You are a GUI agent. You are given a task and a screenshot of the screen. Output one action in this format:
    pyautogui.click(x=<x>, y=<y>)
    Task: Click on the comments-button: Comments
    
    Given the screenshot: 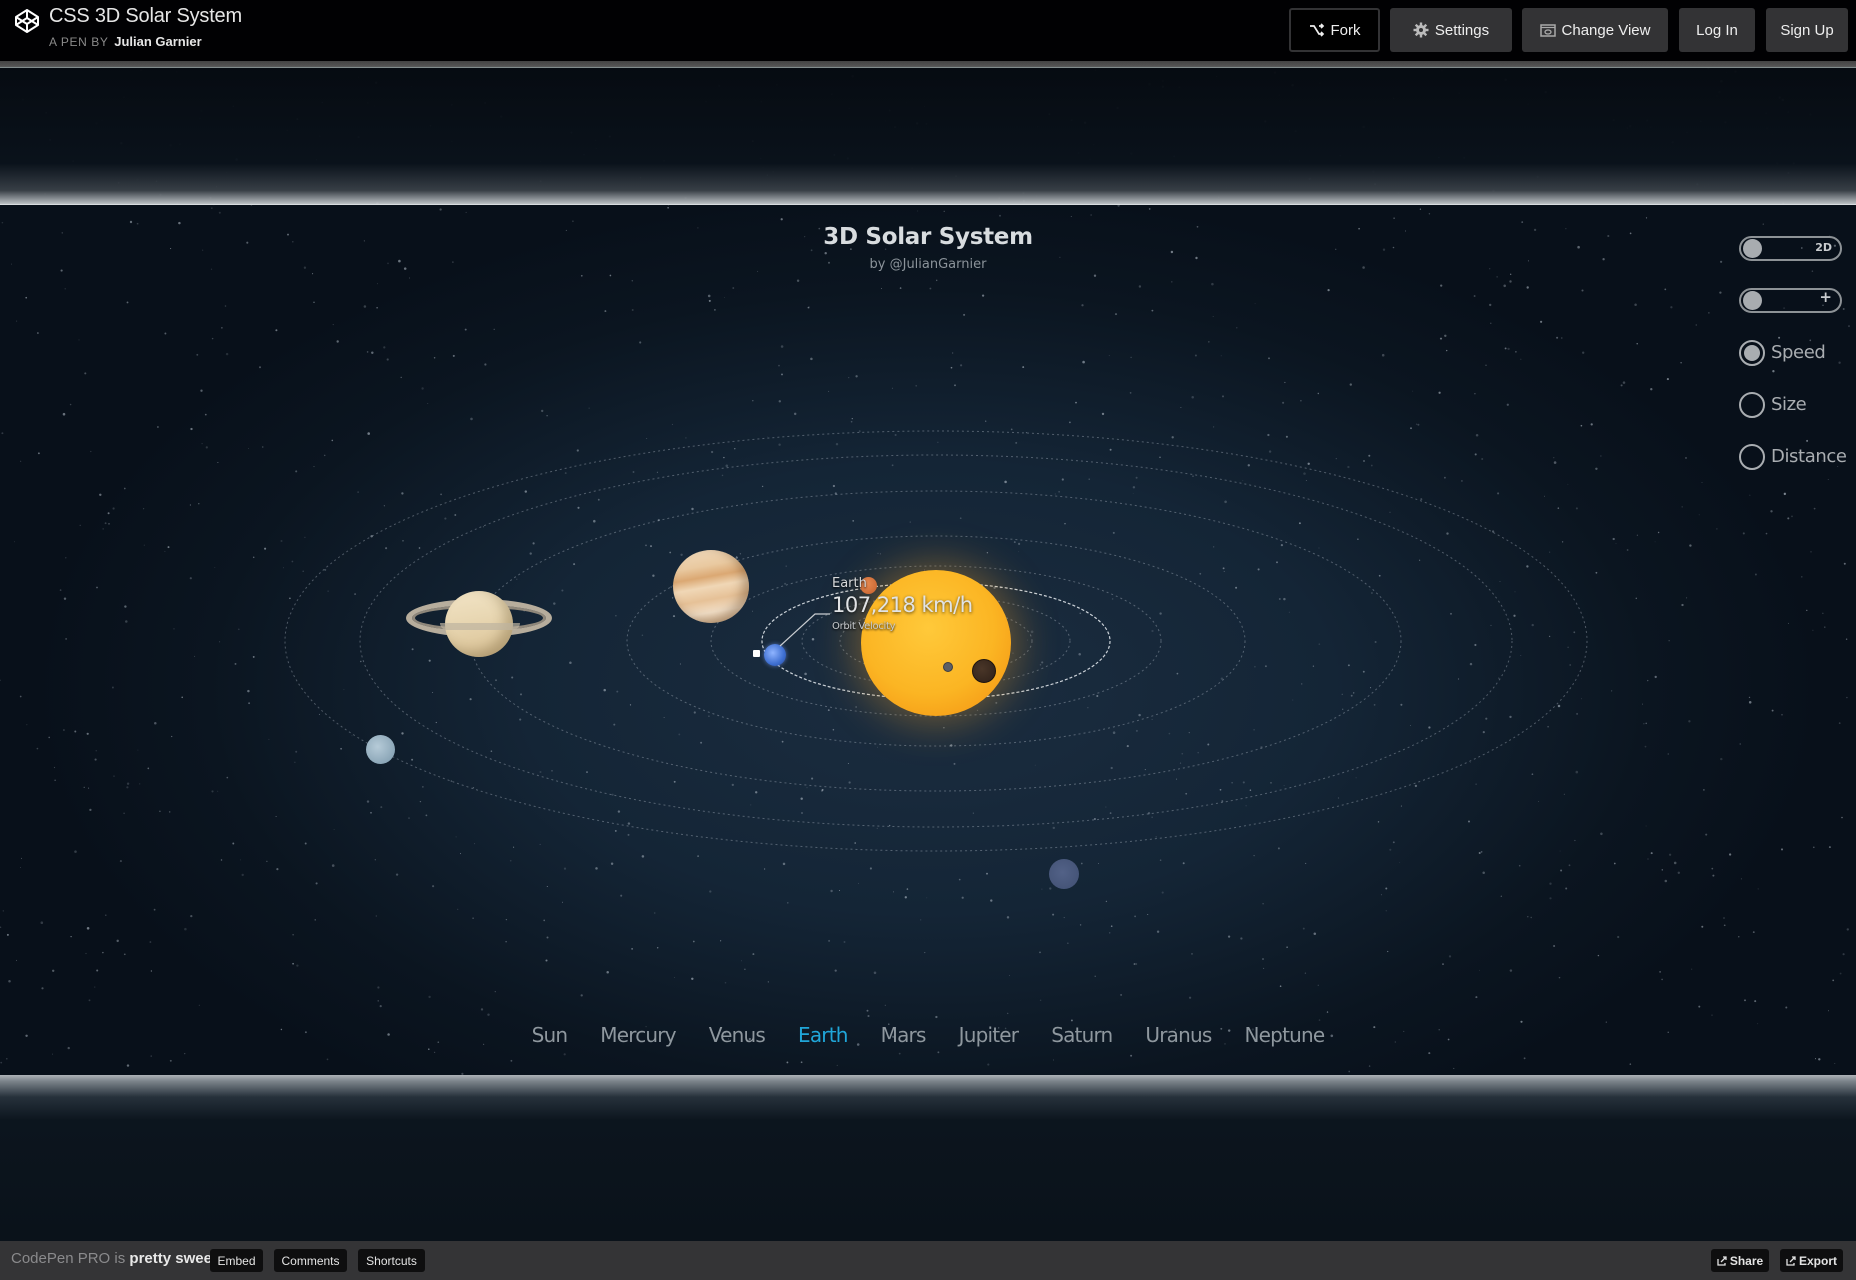 What is the action you would take?
    pyautogui.click(x=310, y=1260)
    